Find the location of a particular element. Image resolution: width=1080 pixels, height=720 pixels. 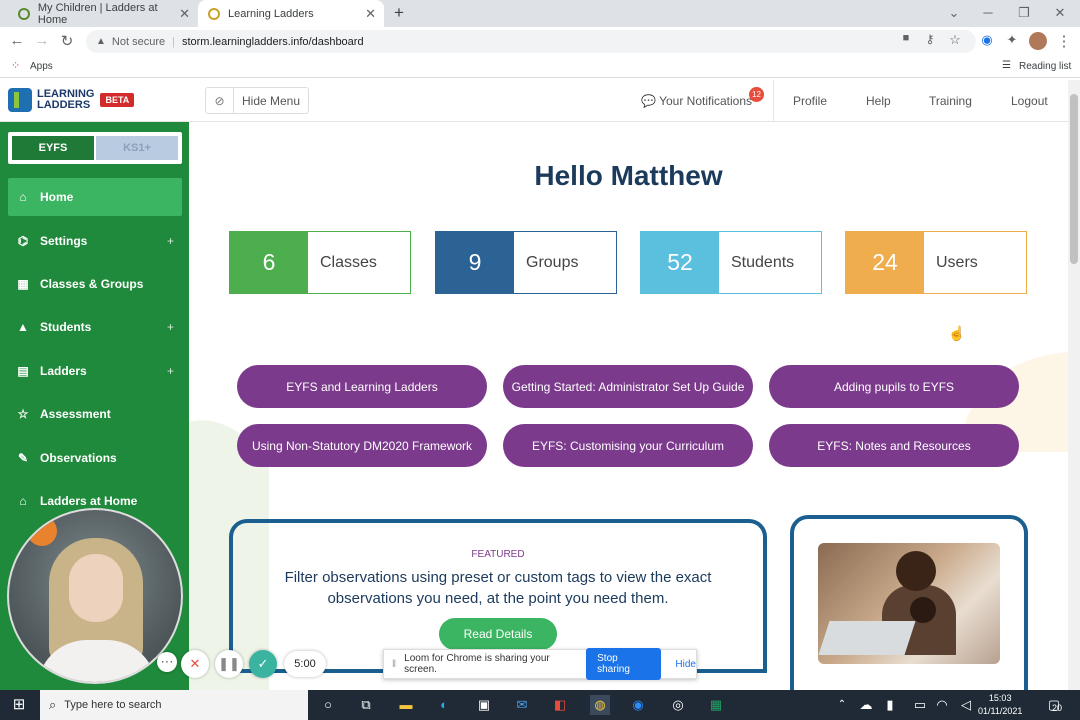

forward-icon: → is located at coordinates (42, 40).